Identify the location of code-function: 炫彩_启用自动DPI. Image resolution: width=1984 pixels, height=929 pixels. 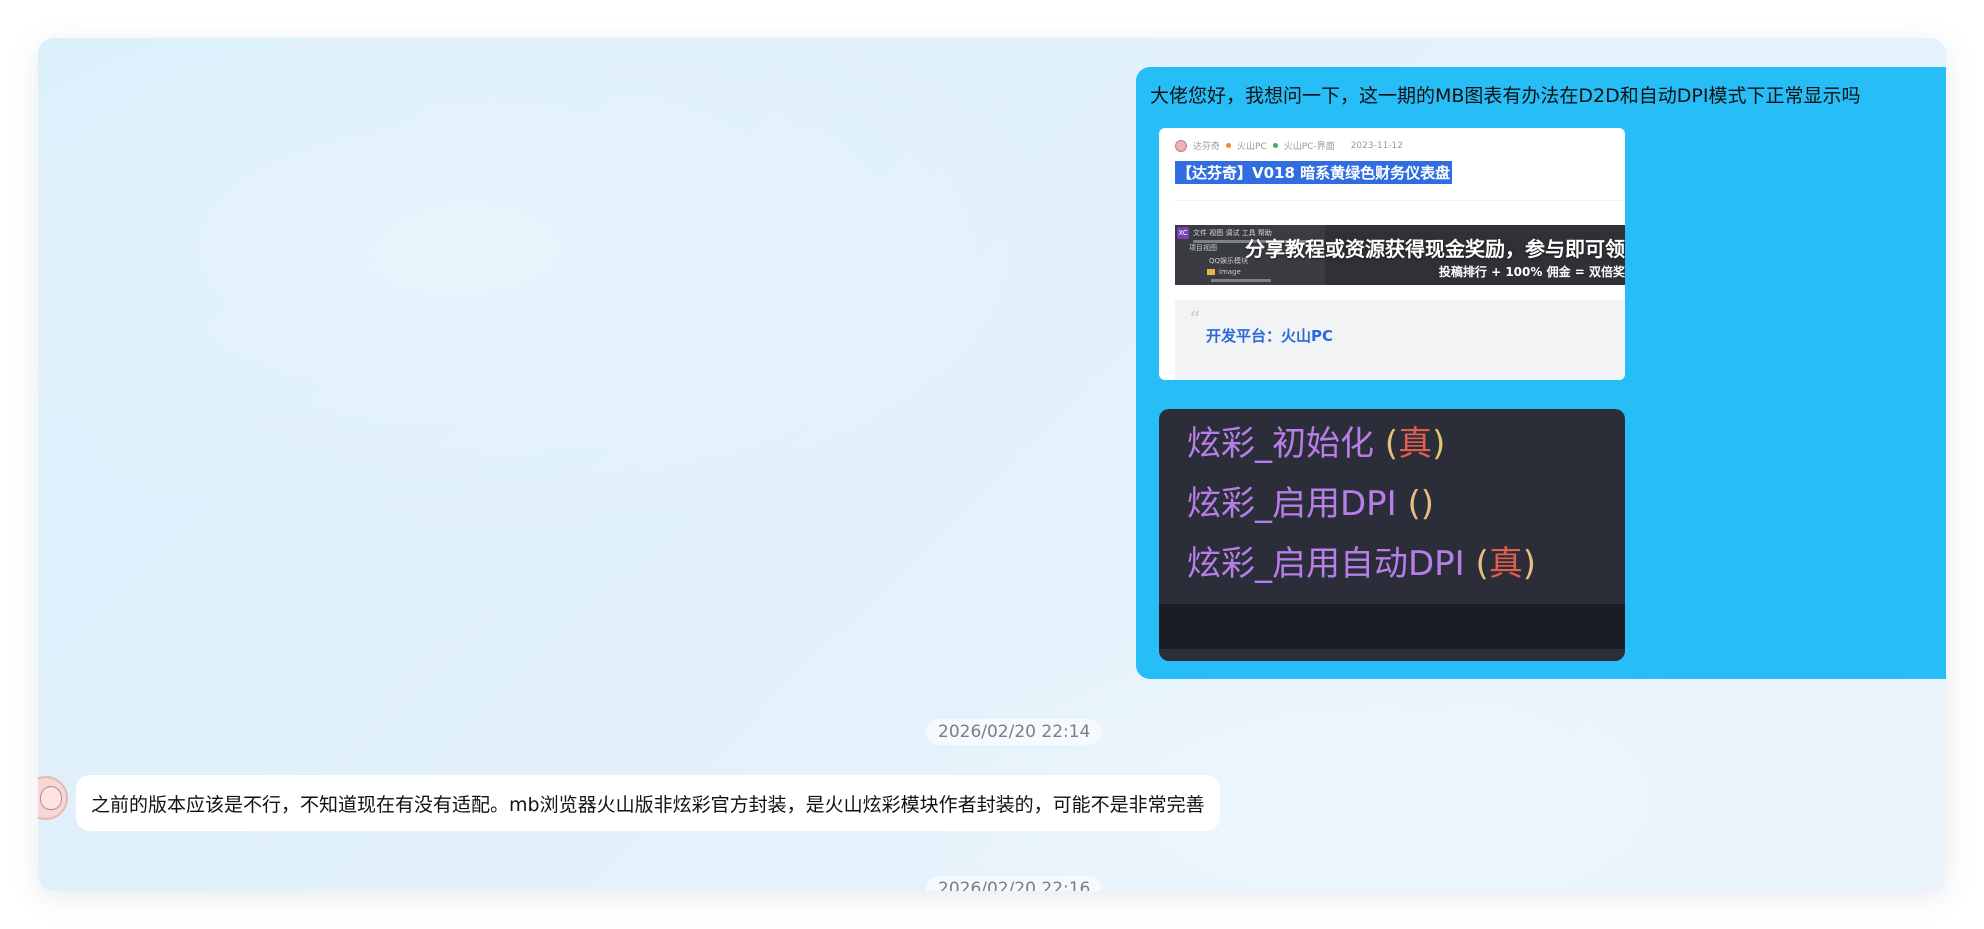
(1326, 564).